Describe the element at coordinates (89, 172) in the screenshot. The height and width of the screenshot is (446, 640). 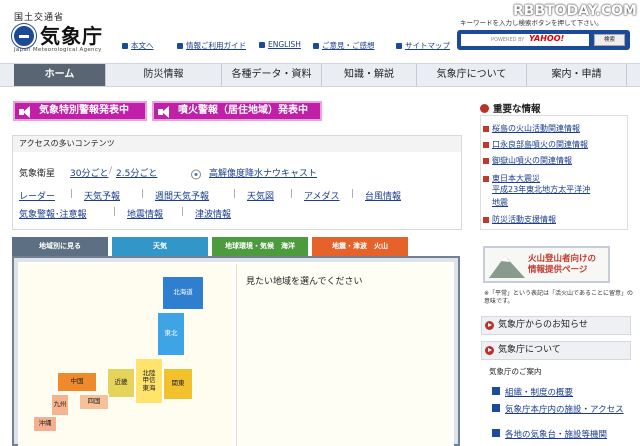
I see `satellite-30min-link: 30分ごと` at that location.